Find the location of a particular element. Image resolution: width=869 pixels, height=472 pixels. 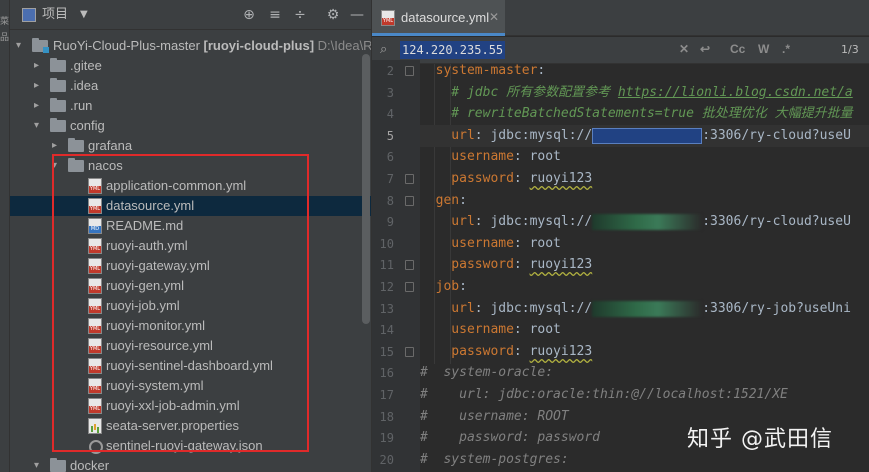

search-icon: ⌕ is located at coordinates (383, 49).